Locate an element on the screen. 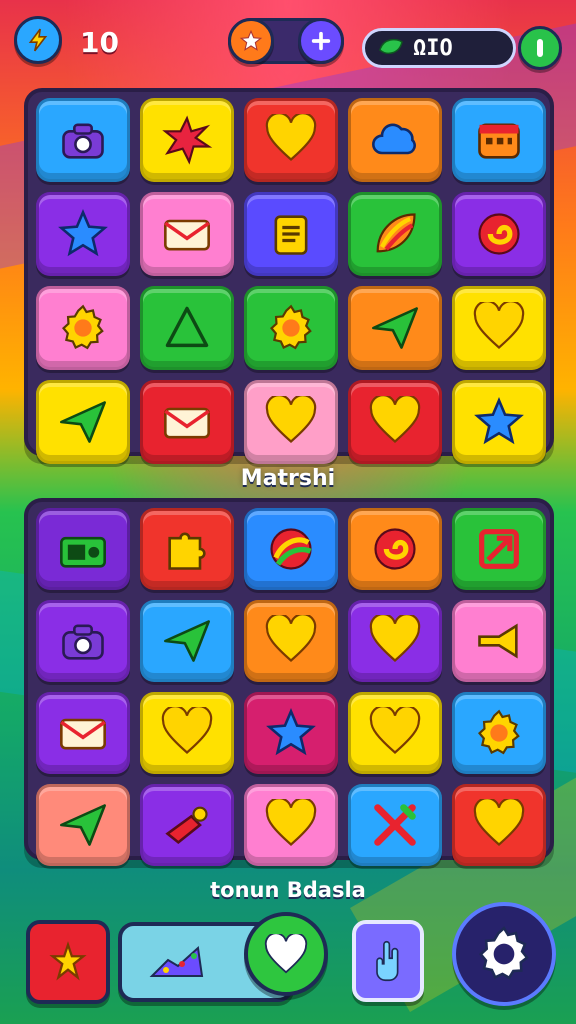  boost-button is located at coordinates (38, 40).